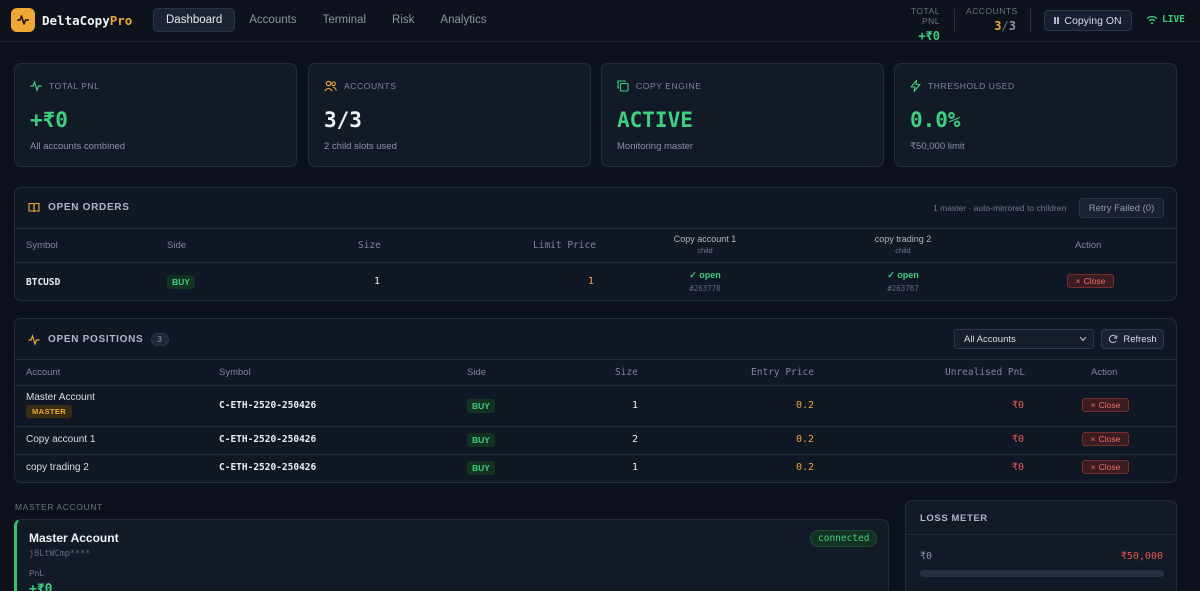  I want to click on child2-order-status: ✓ open #263787, so click(903, 281).